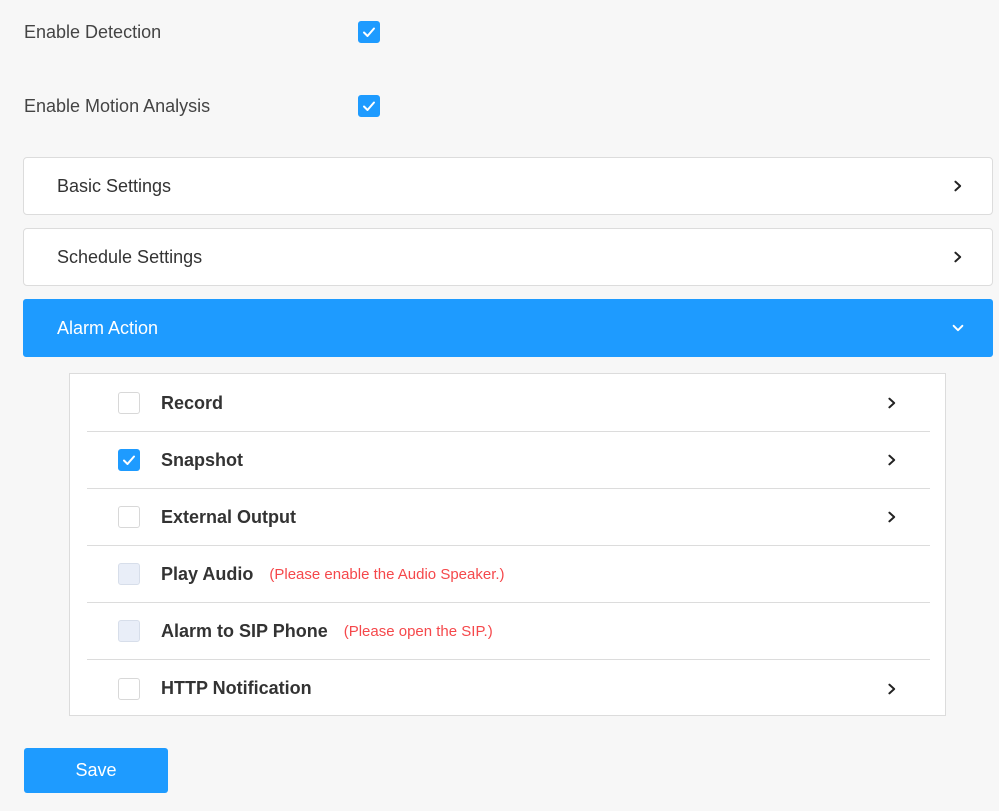  Describe the element at coordinates (236, 688) in the screenshot. I see `http-notification-label: HTTP Notification` at that location.